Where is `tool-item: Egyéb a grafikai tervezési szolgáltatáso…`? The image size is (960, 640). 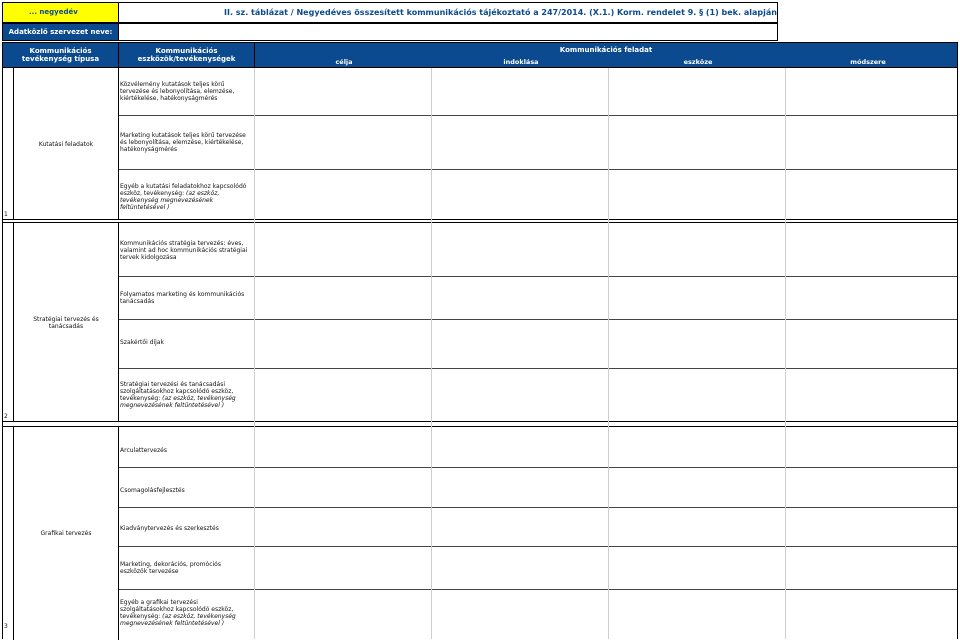 tool-item: Egyéb a grafikai tervezési szolgáltatáso… is located at coordinates (178, 613).